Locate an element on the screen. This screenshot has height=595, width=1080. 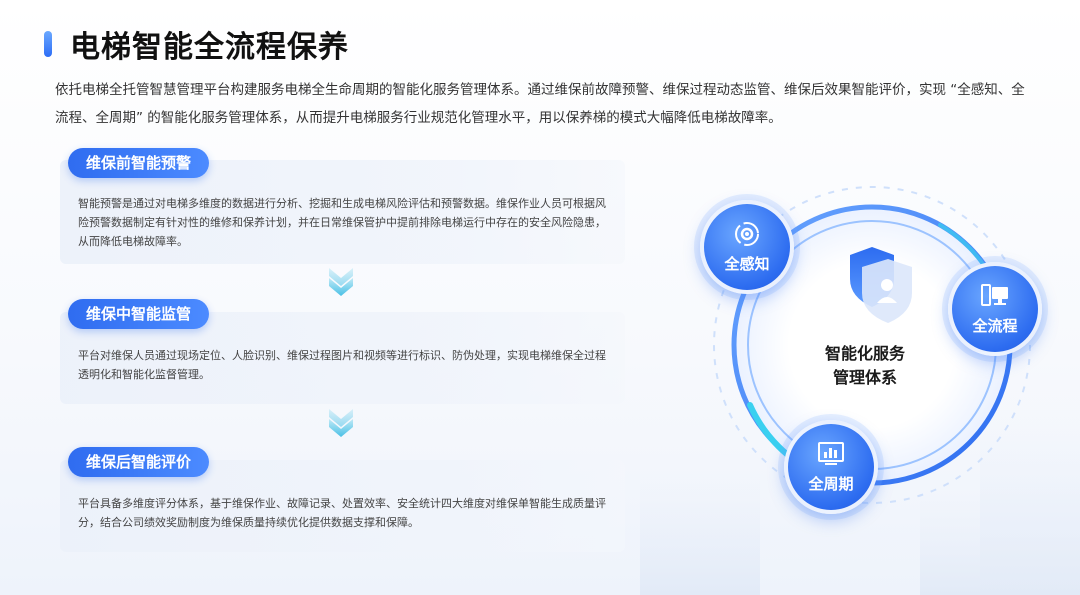
section-label-pre-maintenance: 维保前智能预警 is located at coordinates (139, 163).